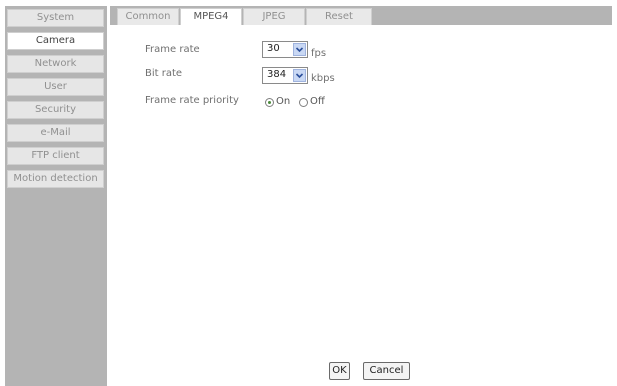  What do you see at coordinates (148, 16) in the screenshot?
I see `tab-common: Common` at bounding box center [148, 16].